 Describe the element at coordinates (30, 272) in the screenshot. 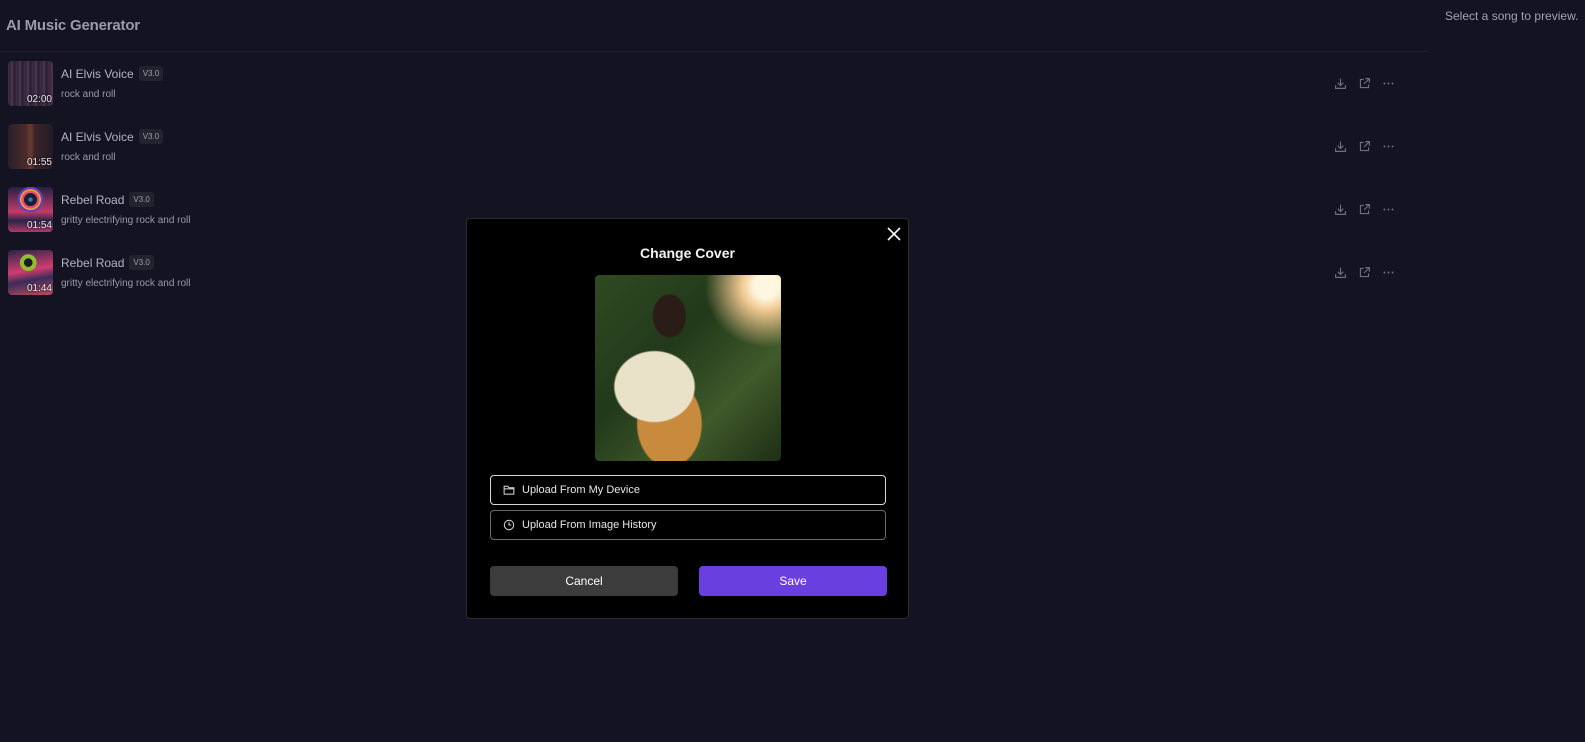

I see `song-cover-thumbnail: 01:44` at that location.